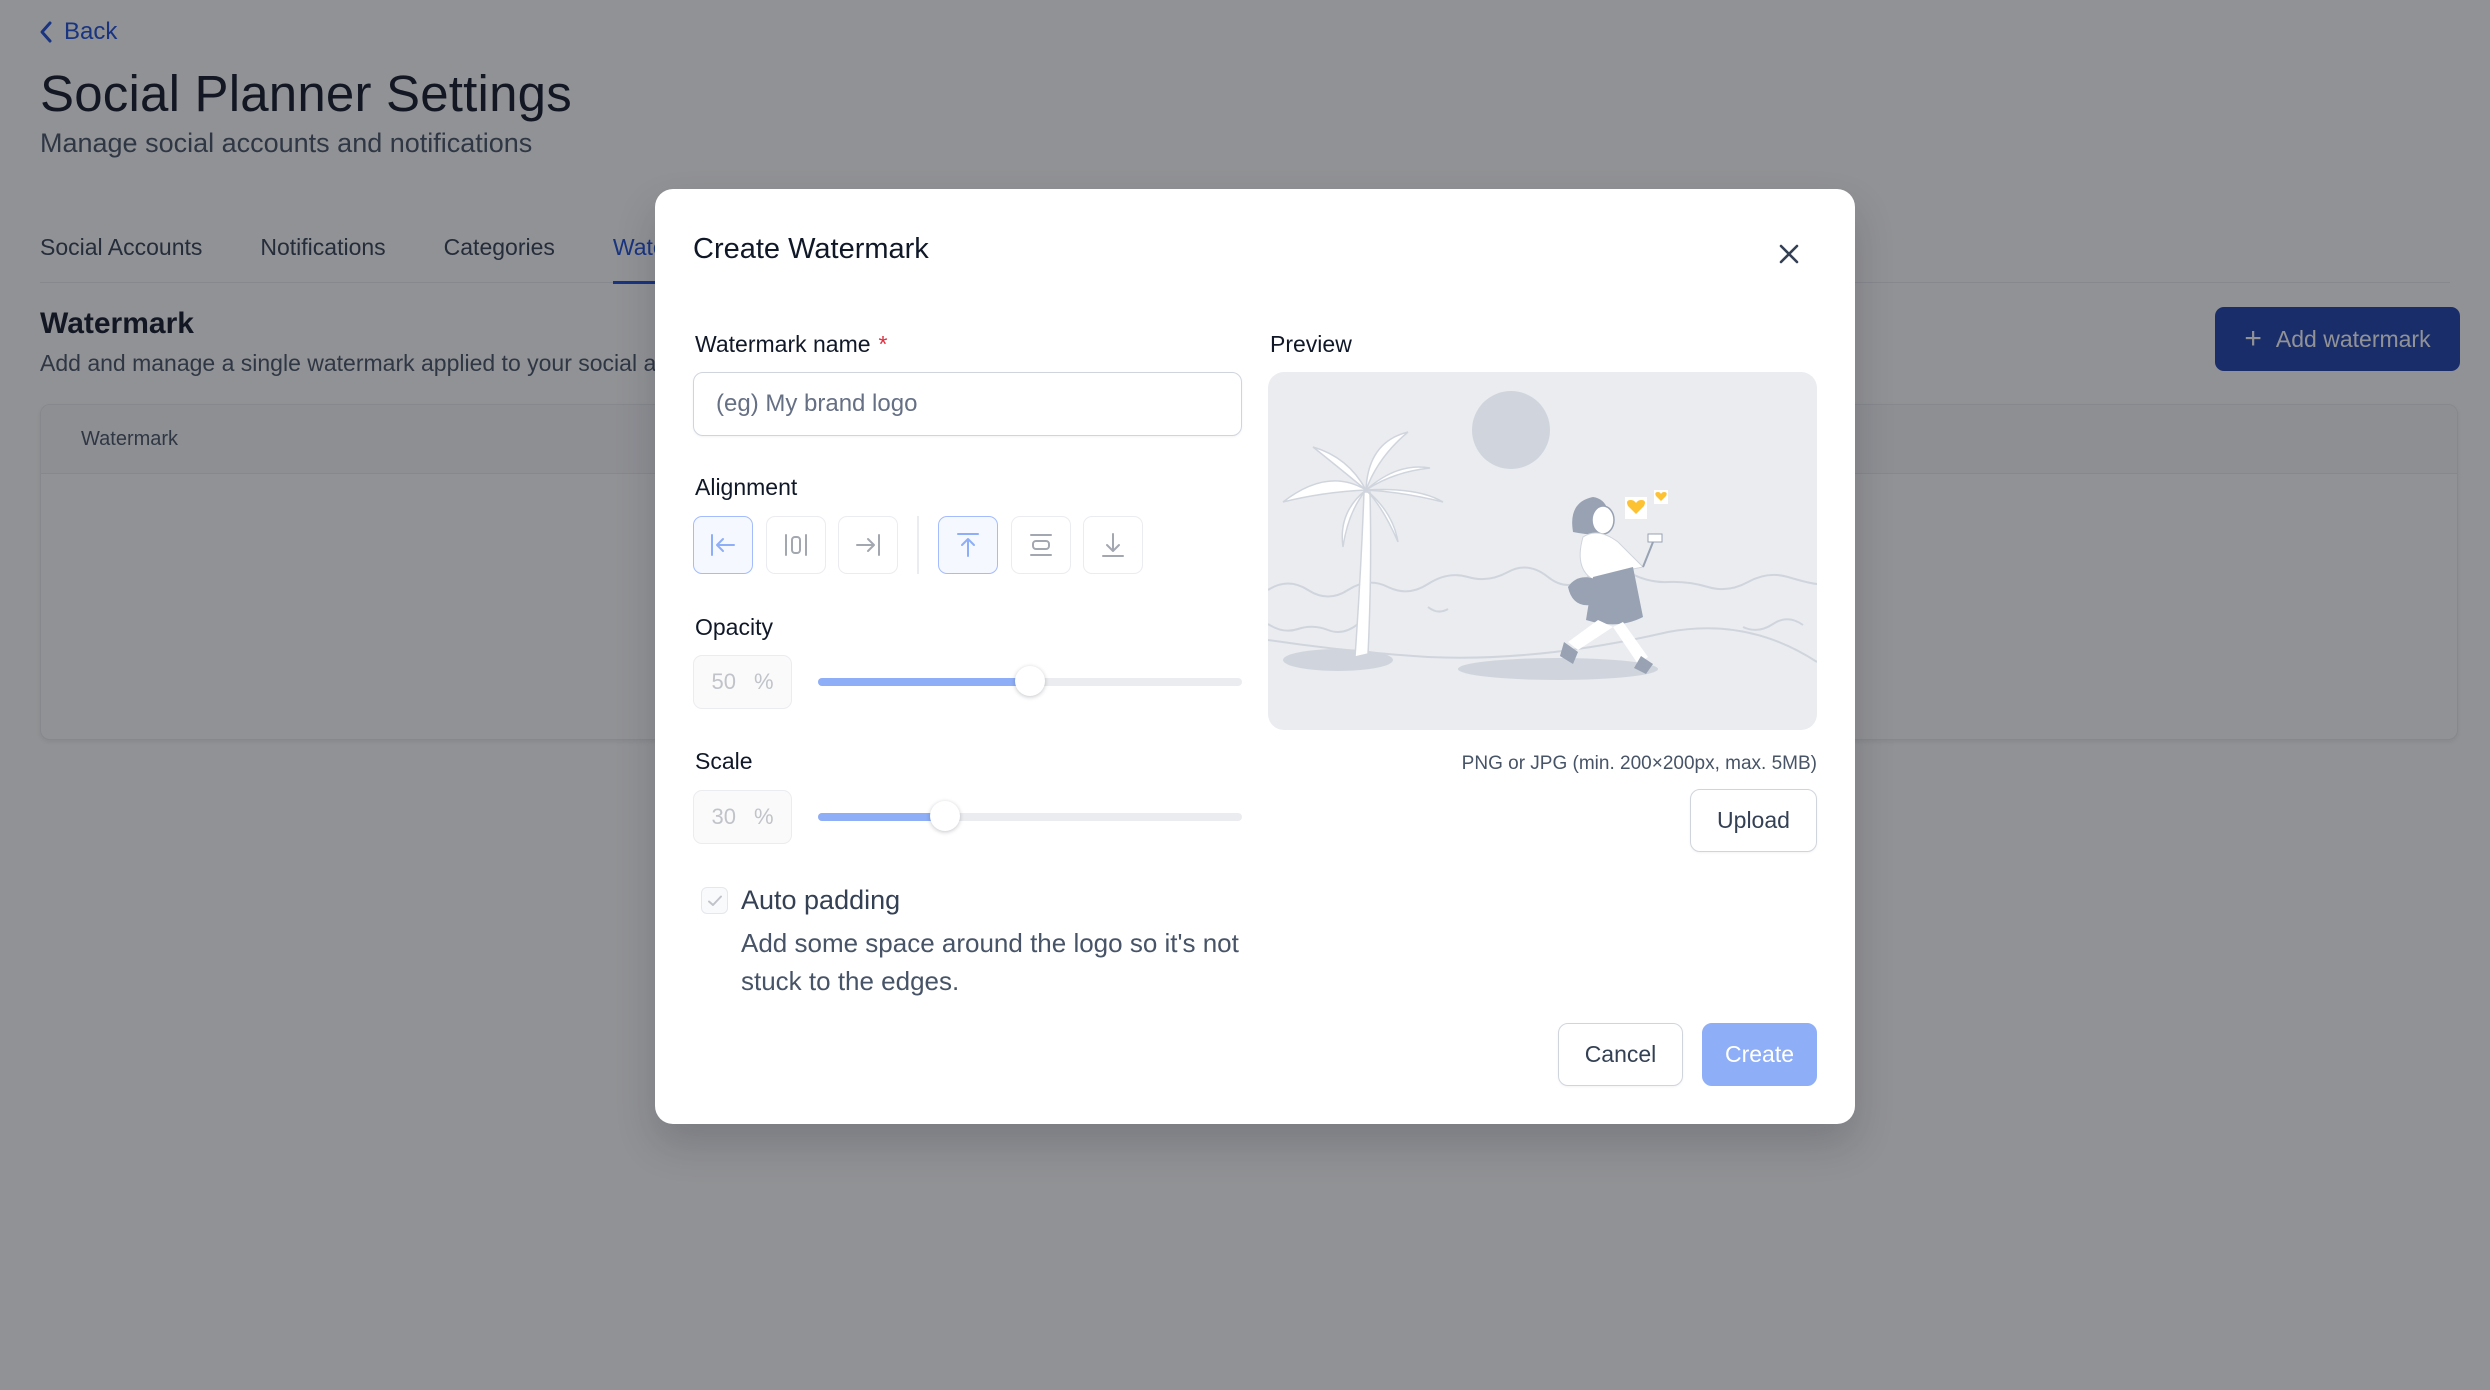 The height and width of the screenshot is (1390, 2490). Describe the element at coordinates (742, 817) in the screenshot. I see `scale-value-input: 30 %` at that location.